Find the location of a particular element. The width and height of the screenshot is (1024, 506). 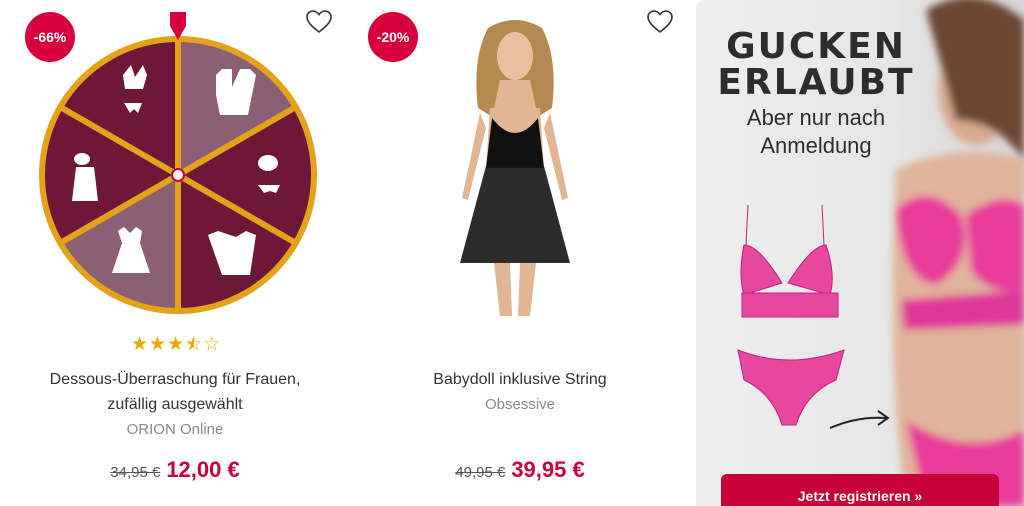

old-price: 34,95 € is located at coordinates (135, 472).